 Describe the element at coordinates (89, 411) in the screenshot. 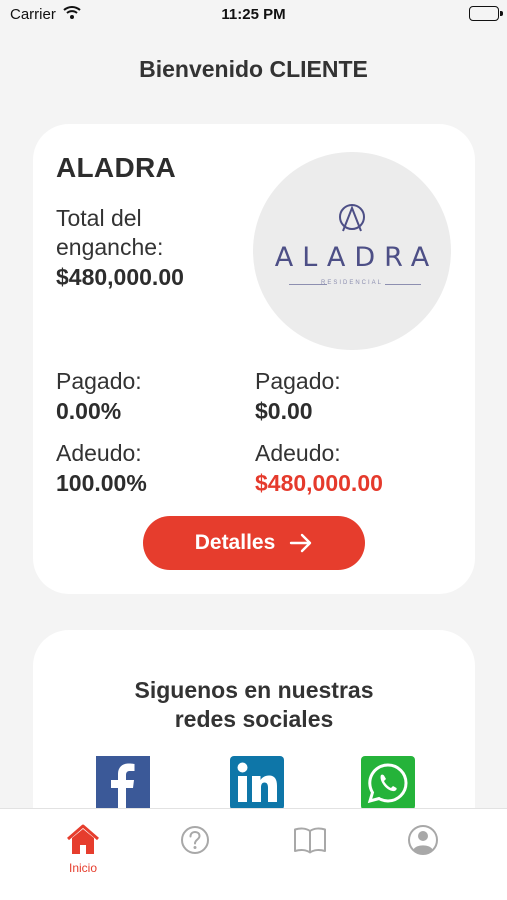

I see `paid-percent-value: 0.00%` at that location.